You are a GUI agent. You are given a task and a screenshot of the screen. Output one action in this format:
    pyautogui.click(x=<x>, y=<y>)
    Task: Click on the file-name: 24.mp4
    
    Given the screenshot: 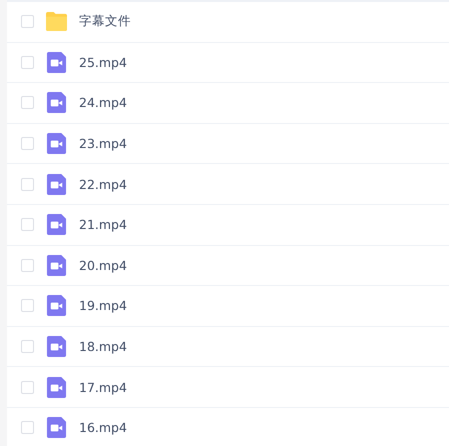 What is the action you would take?
    pyautogui.click(x=103, y=102)
    